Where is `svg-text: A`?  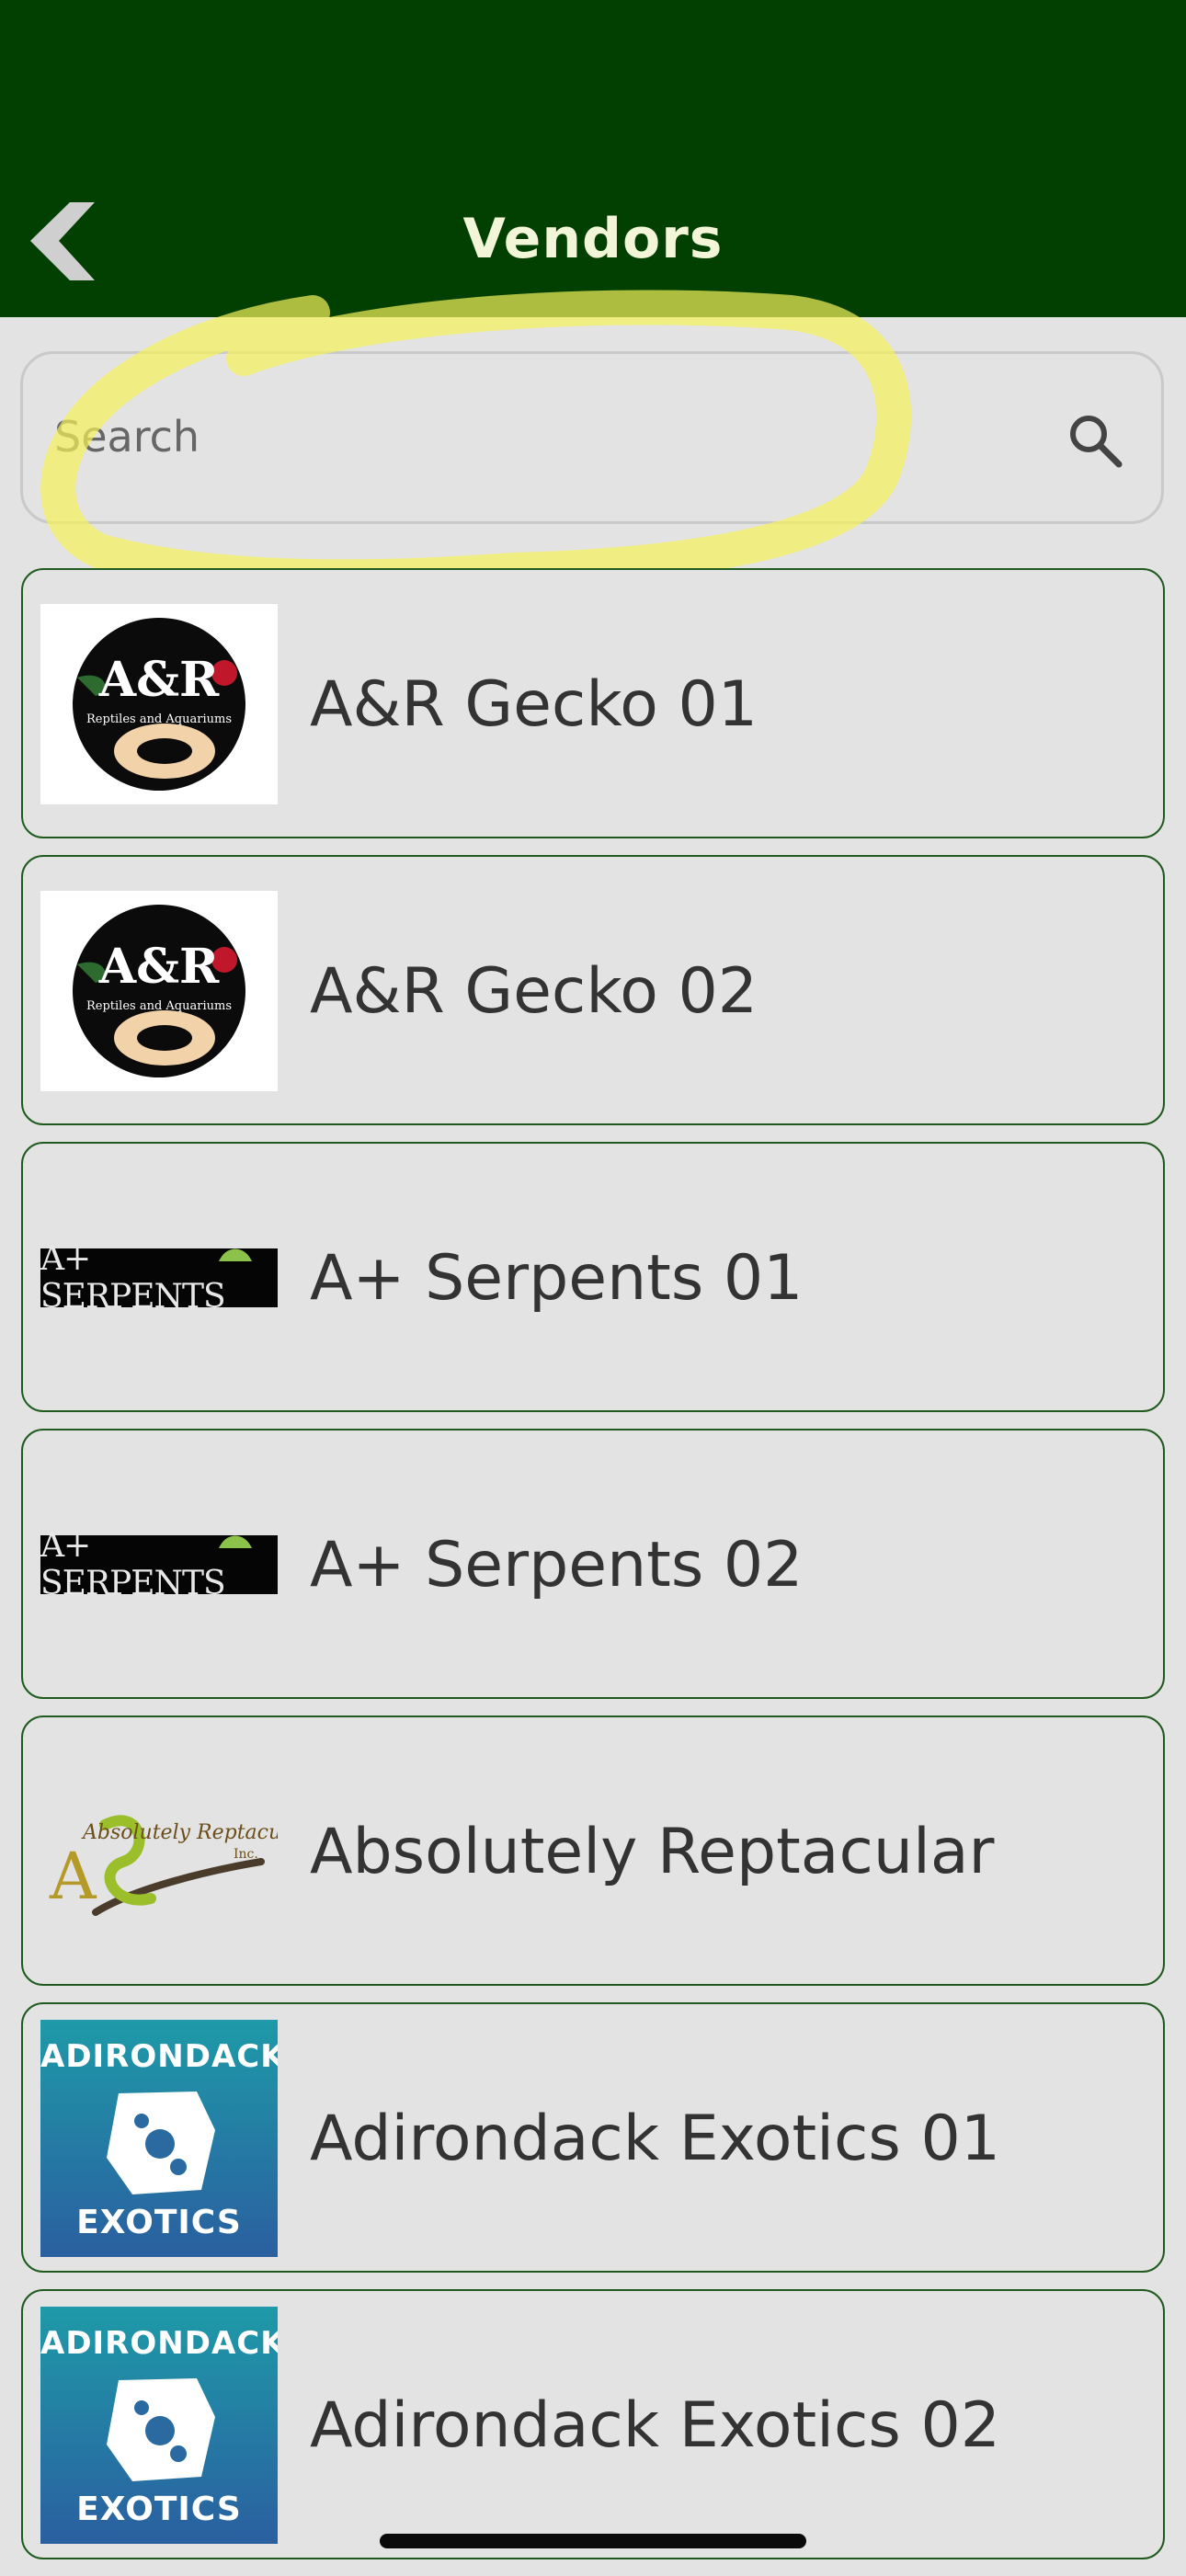
svg-text: A is located at coordinates (73, 1876).